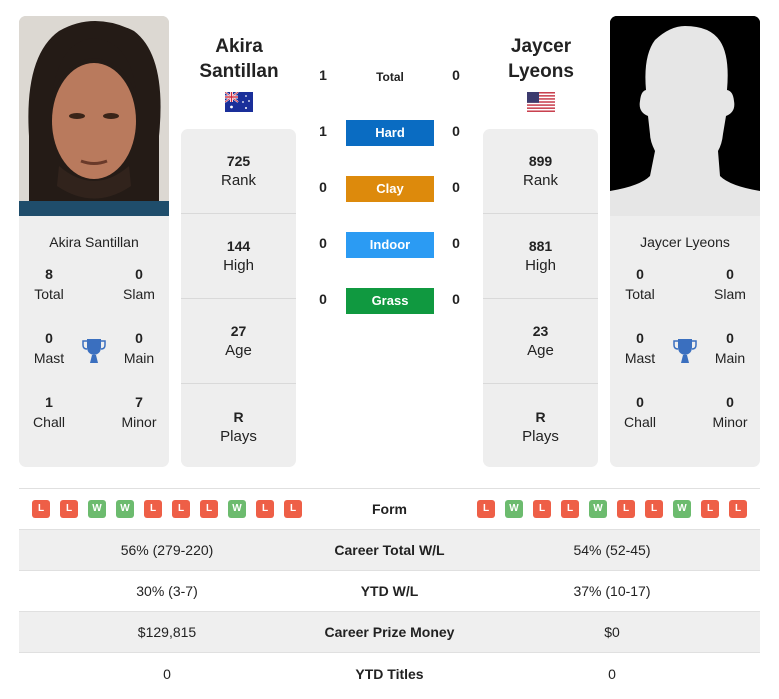 This screenshot has height=699, width=779. I want to click on h2h-row-indoor: 0 Indoor 0, so click(390, 245).